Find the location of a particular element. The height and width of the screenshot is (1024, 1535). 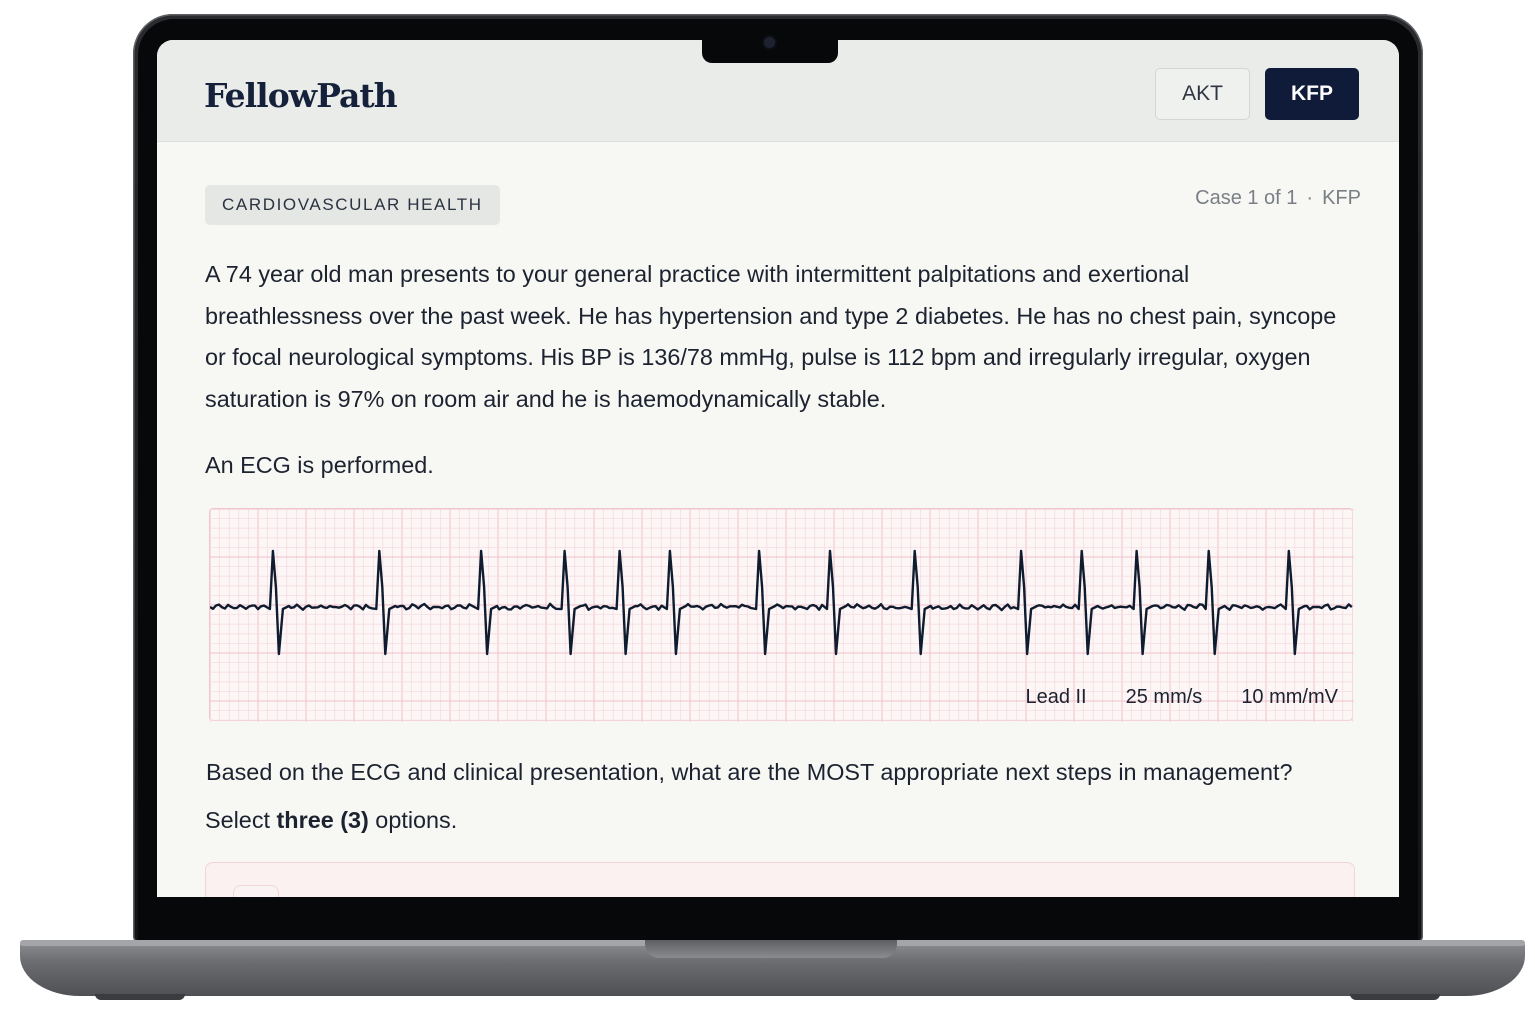

case-progress: Case 1 of 1 · KFP is located at coordinates (1278, 198).